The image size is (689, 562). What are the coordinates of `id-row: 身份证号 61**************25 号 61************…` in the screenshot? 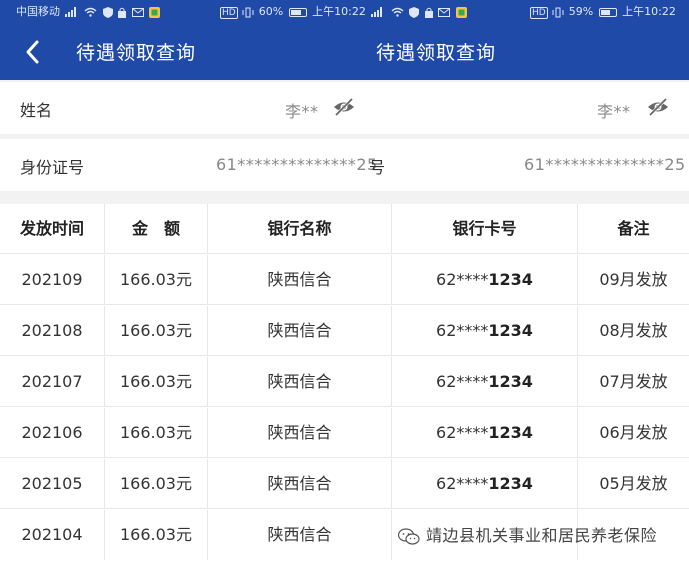 It's located at (344, 165).